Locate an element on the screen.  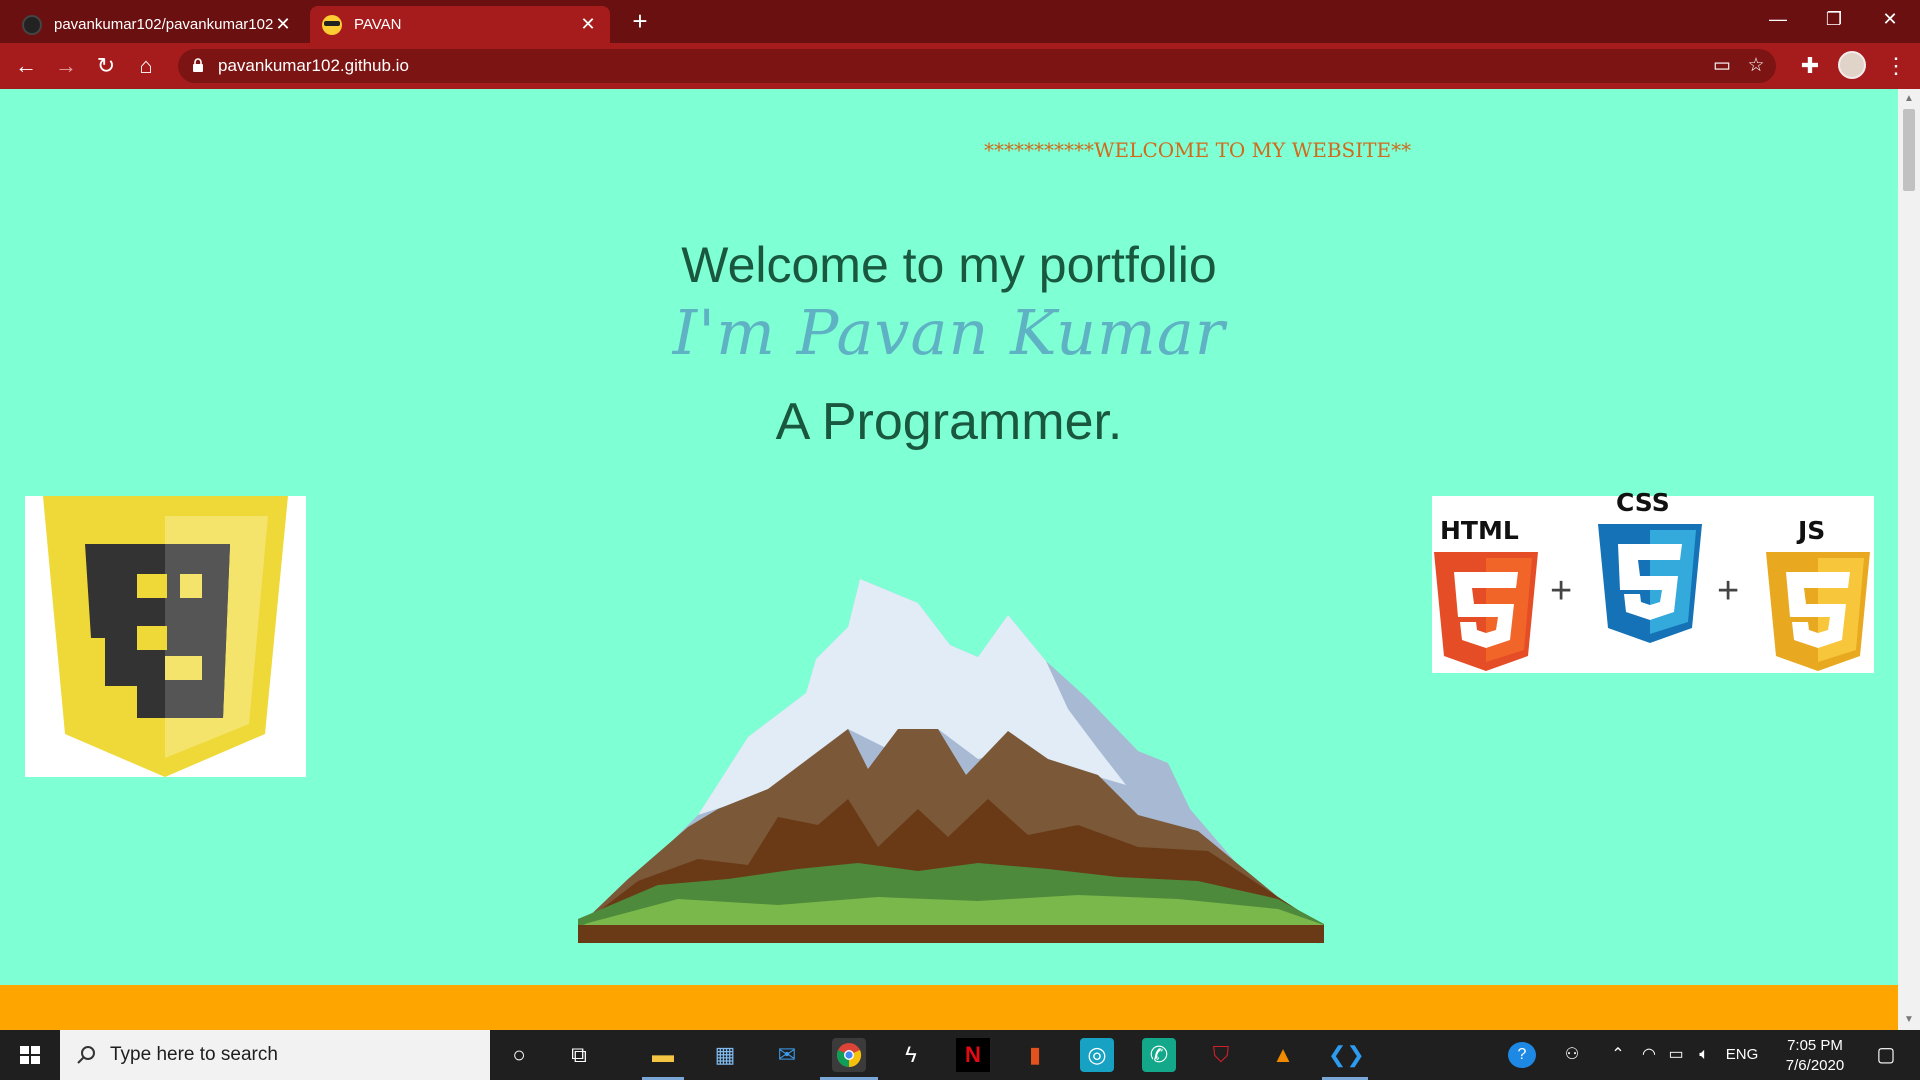
tab-title: pavankumar102/pavankumar102 is located at coordinates (163, 24).